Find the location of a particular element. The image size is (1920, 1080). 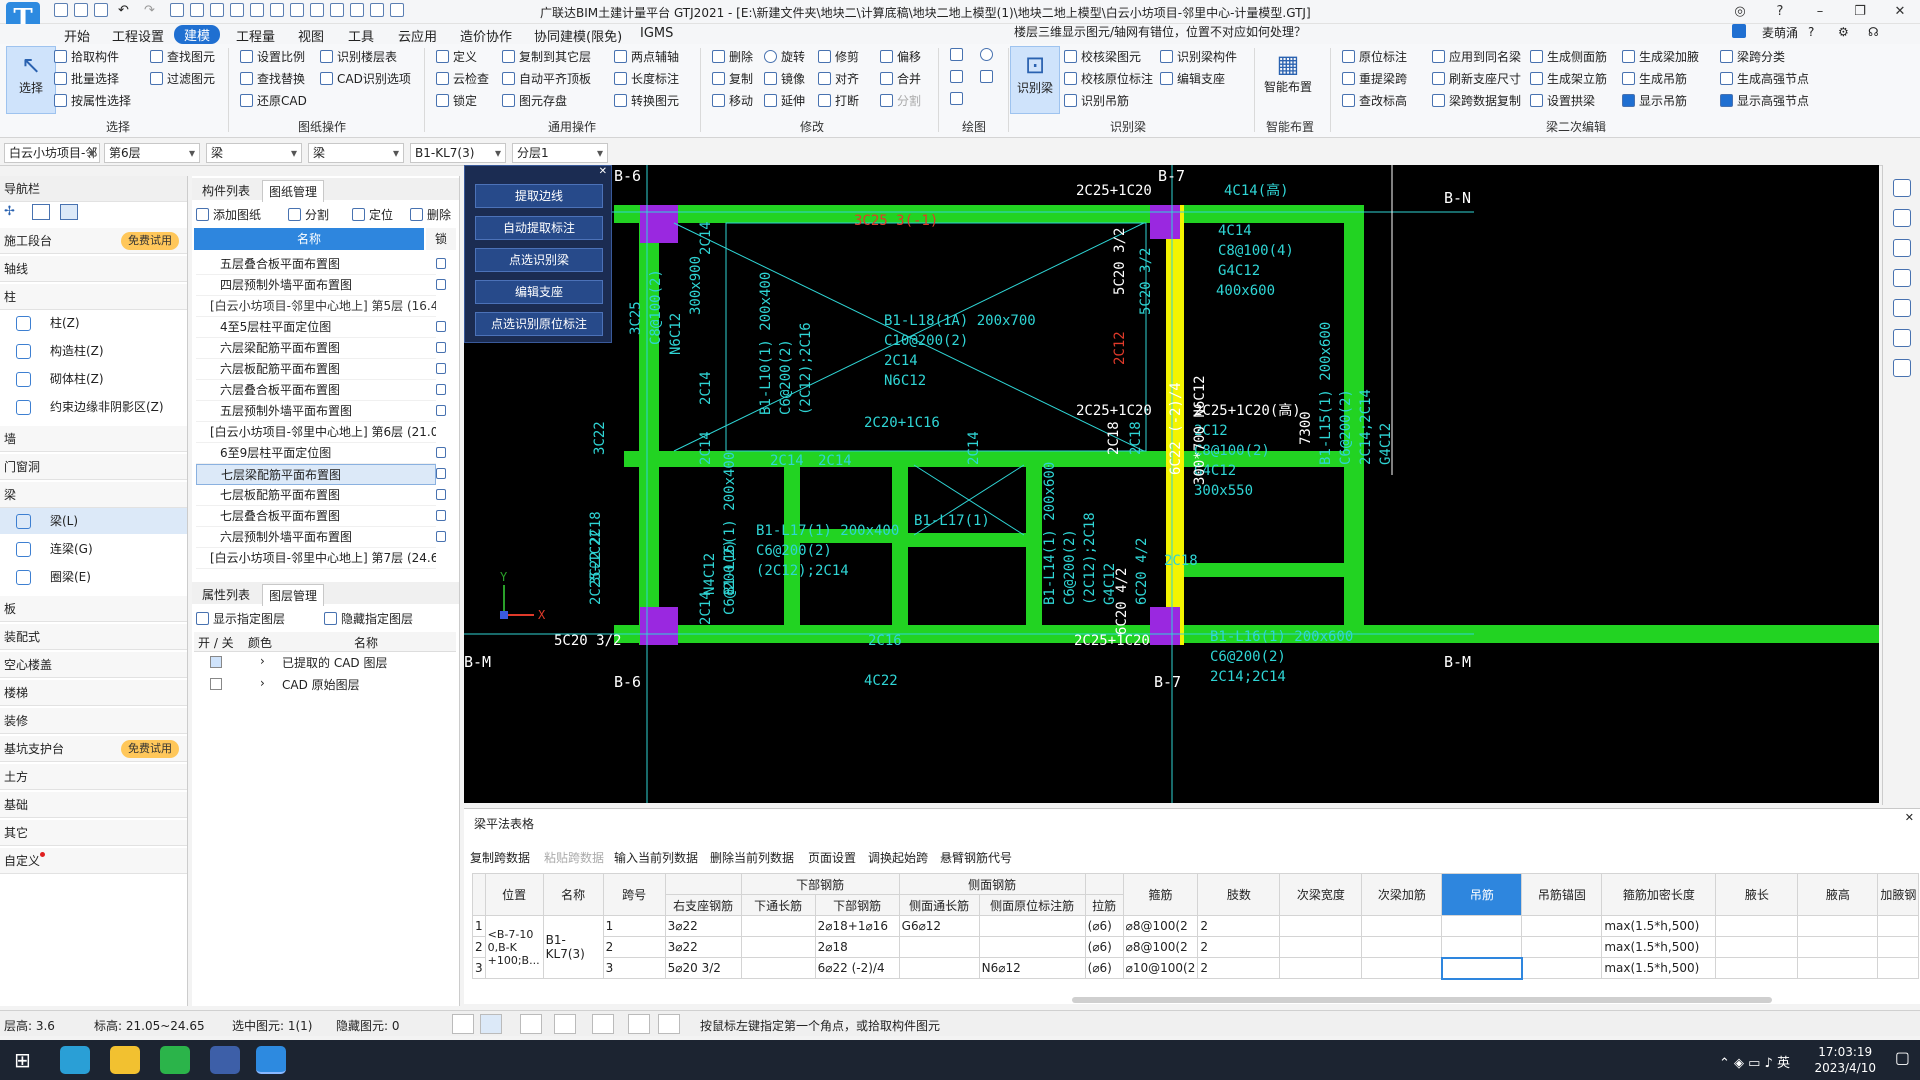

align-button: 对齐 is located at coordinates (838, 78).